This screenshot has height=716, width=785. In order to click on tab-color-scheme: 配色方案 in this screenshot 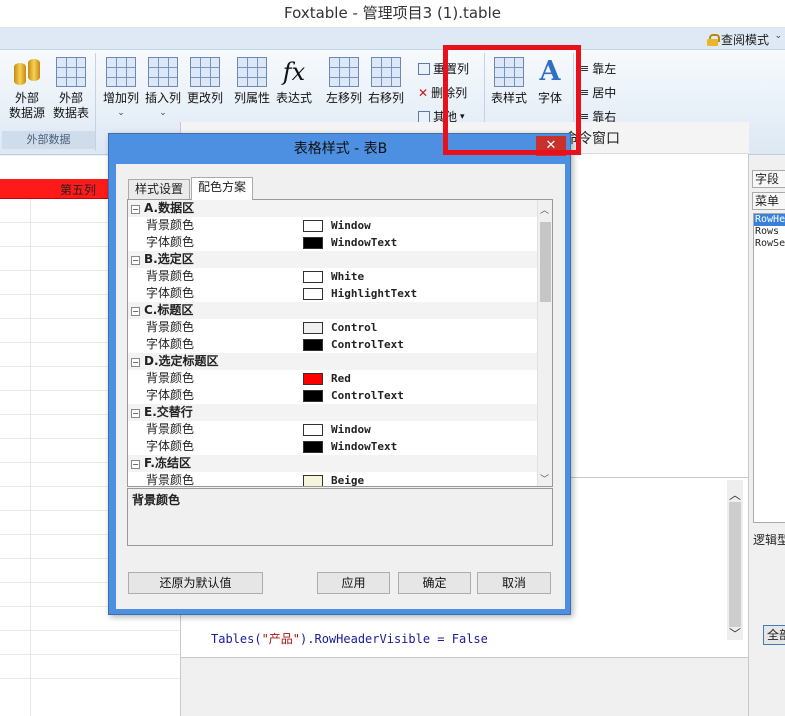, I will do `click(222, 188)`.